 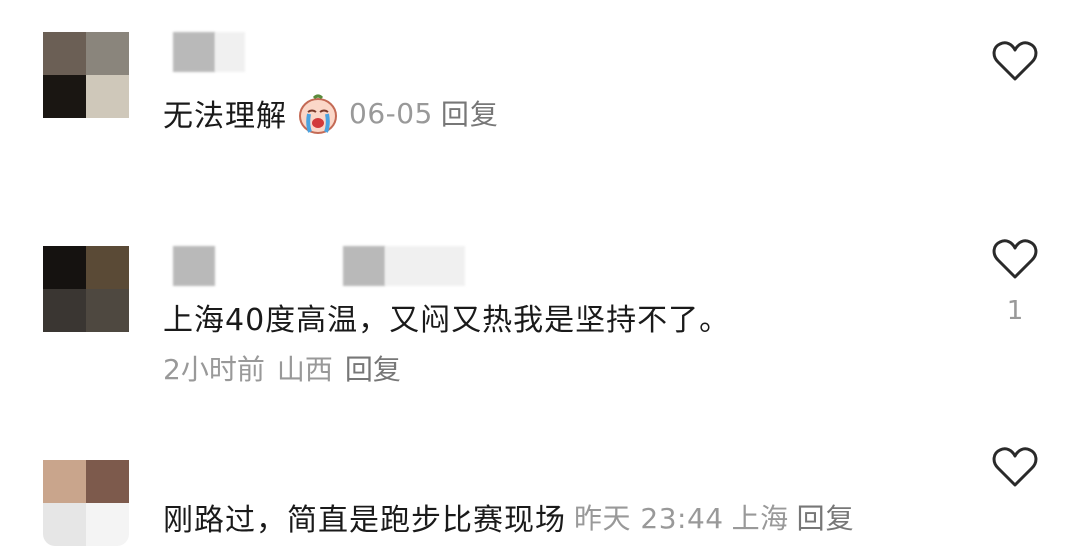 I want to click on comment-location: 山西, so click(x=304, y=369).